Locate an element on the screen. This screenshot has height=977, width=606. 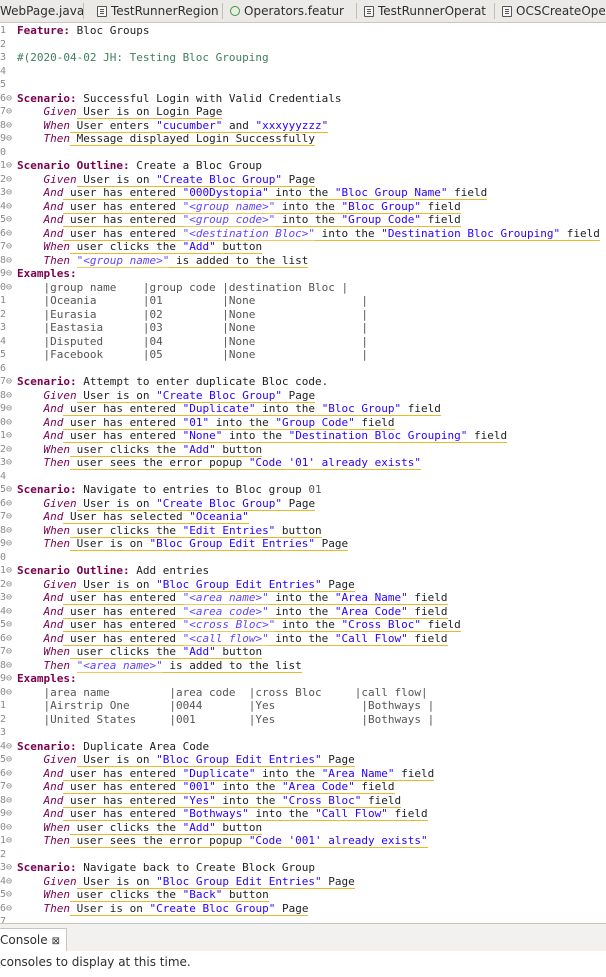
code-line: 2 |United States |001 |Yes |Bothways | is located at coordinates (303, 720).